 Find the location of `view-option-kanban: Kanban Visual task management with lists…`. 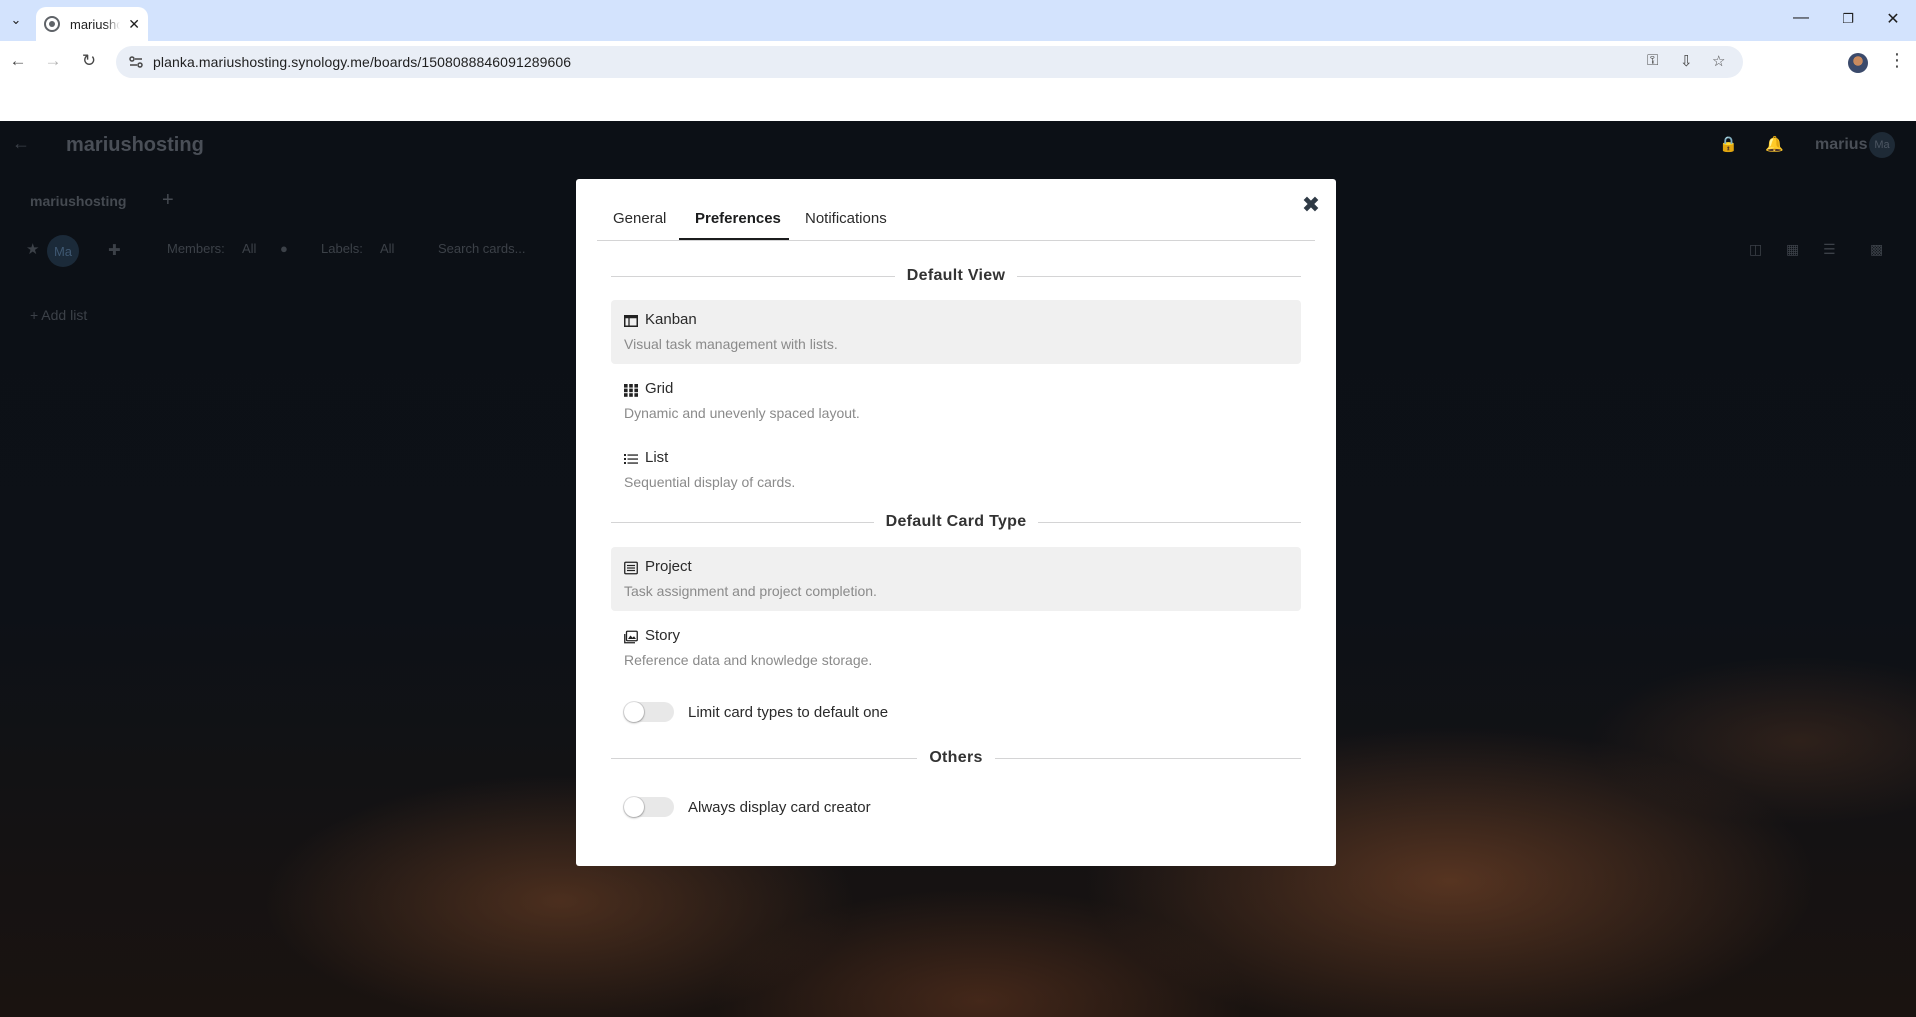

view-option-kanban: Kanban Visual task management with lists… is located at coordinates (956, 332).